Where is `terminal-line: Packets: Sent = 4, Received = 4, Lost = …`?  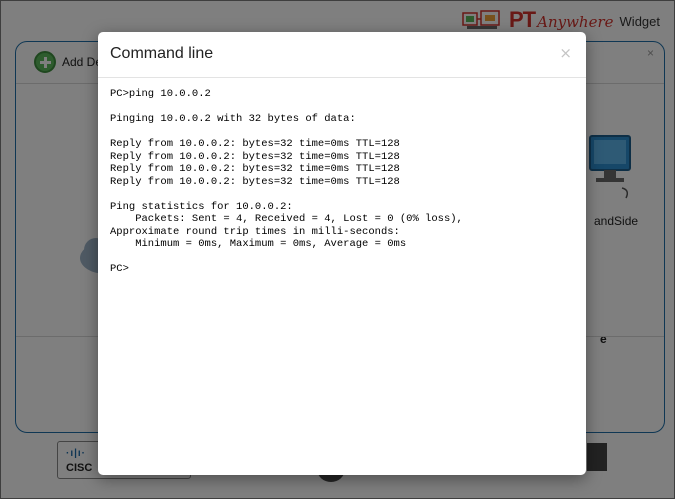
terminal-line: Packets: Sent = 4, Received = 4, Lost = … is located at coordinates (286, 219).